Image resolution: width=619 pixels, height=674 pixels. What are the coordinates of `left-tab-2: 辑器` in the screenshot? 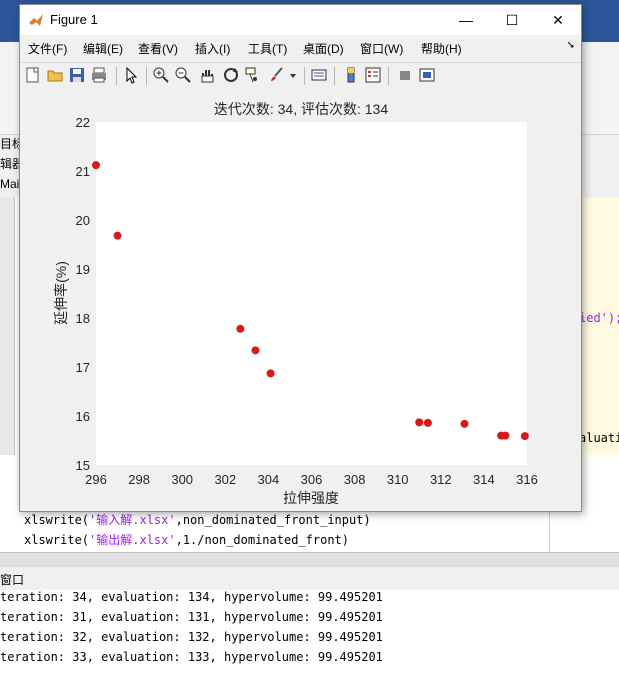 It's located at (12, 164).